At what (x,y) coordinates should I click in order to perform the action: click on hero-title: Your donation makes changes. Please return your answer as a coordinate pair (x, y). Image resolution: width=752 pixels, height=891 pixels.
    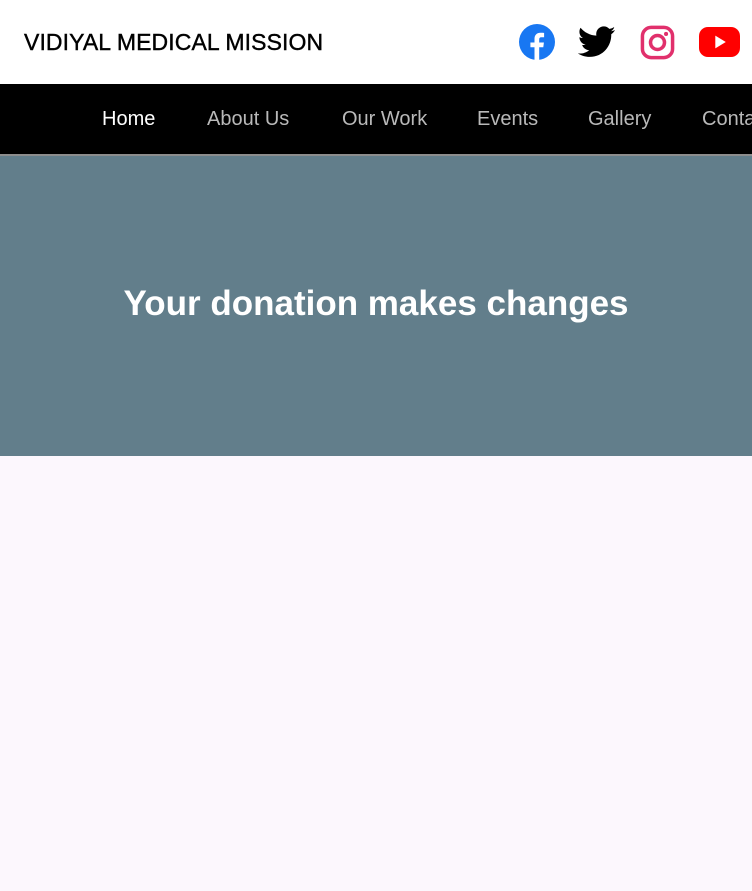
    Looking at the image, I should click on (376, 303).